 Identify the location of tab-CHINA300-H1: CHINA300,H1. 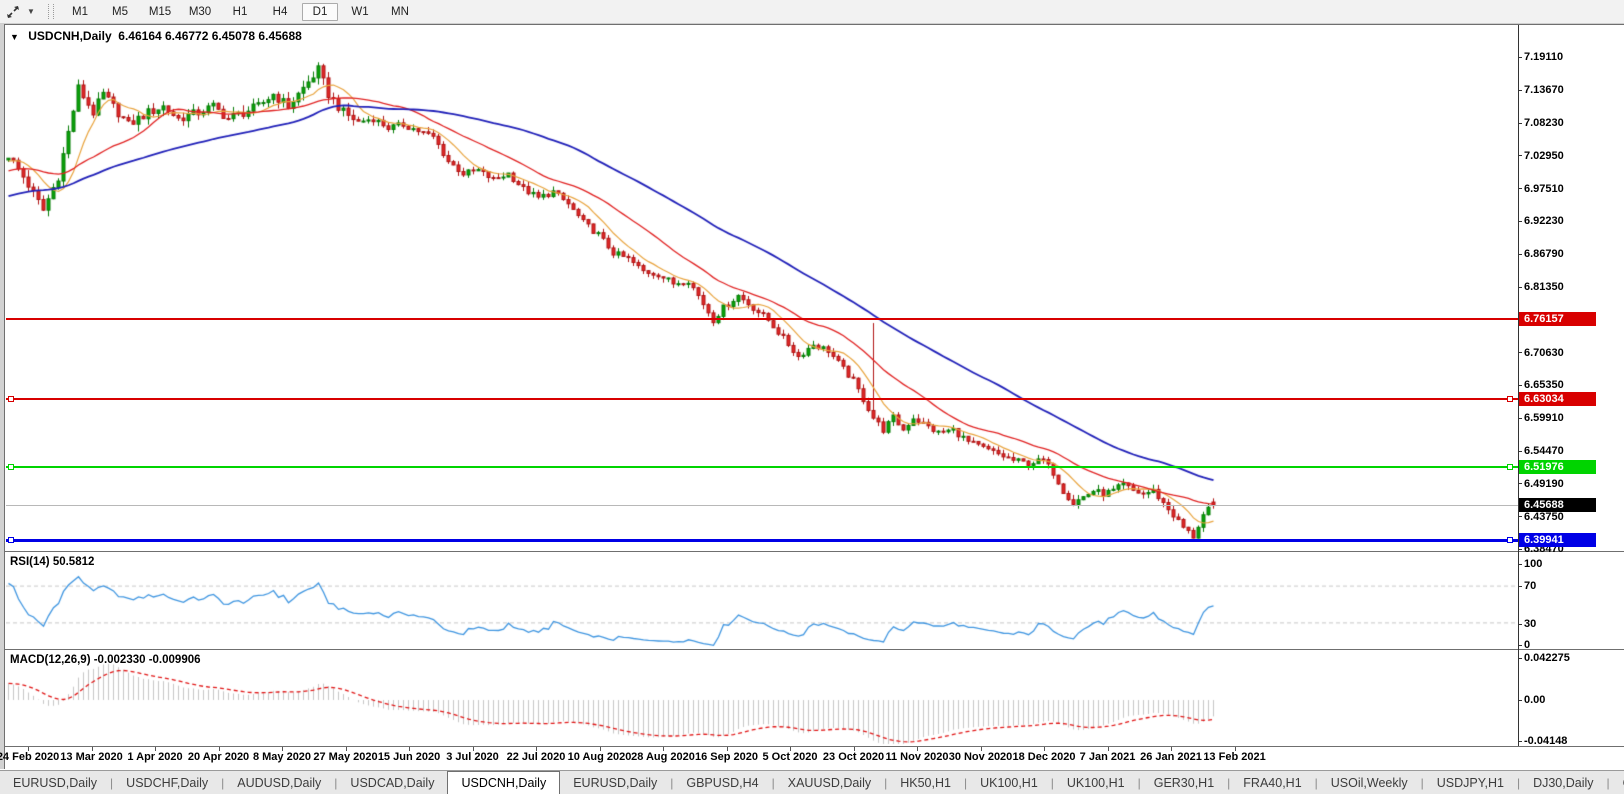
(1617, 782).